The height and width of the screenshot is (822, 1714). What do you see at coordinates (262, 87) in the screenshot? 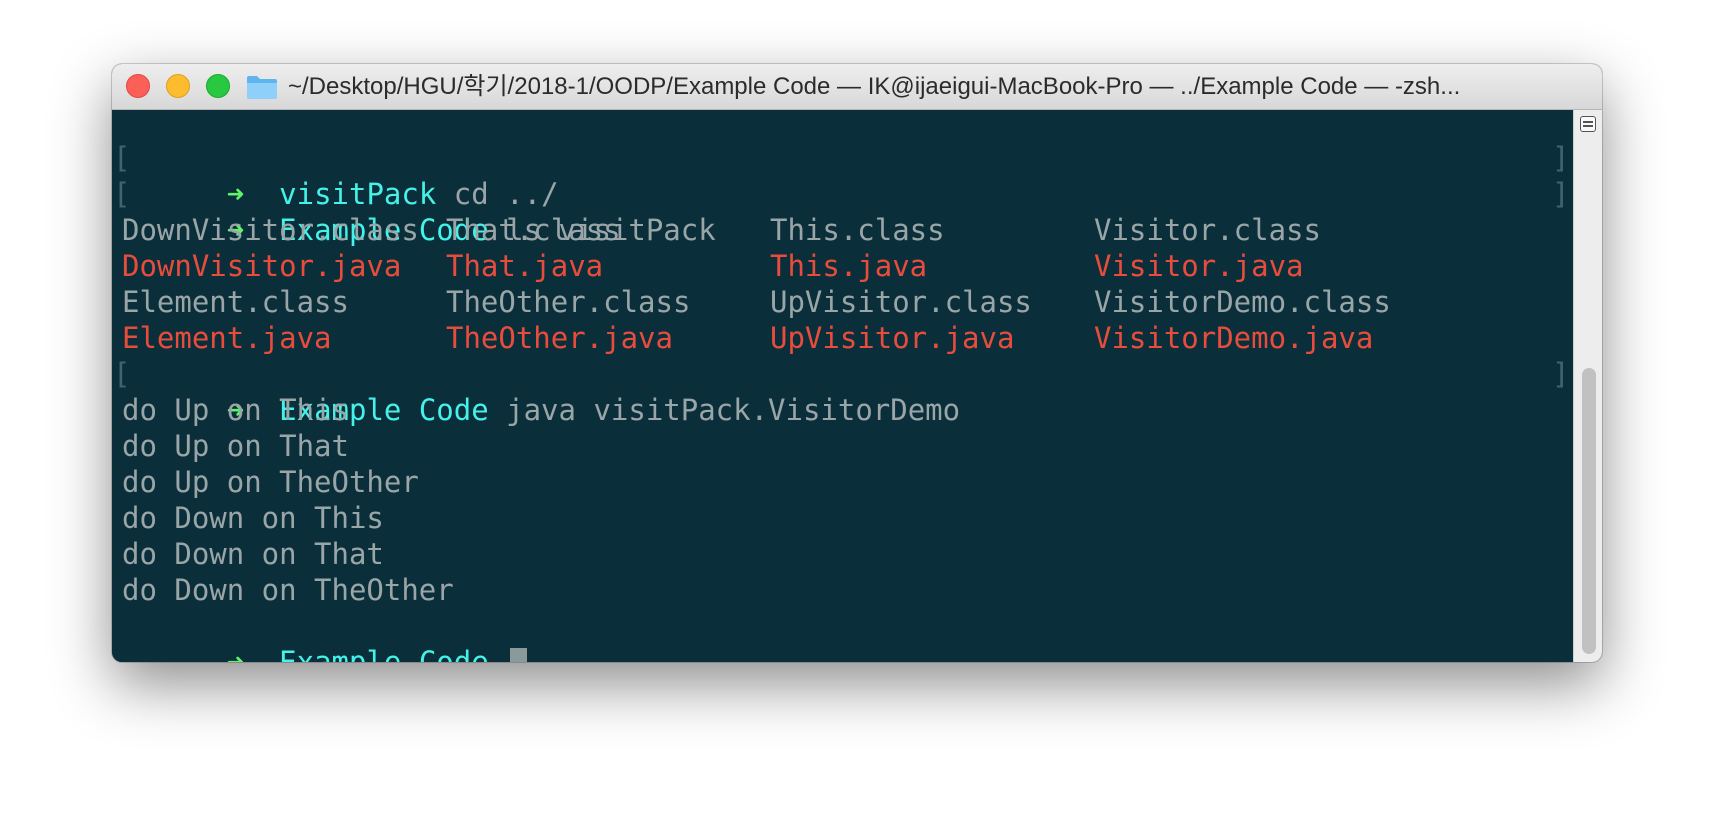
I see `folder-icon` at bounding box center [262, 87].